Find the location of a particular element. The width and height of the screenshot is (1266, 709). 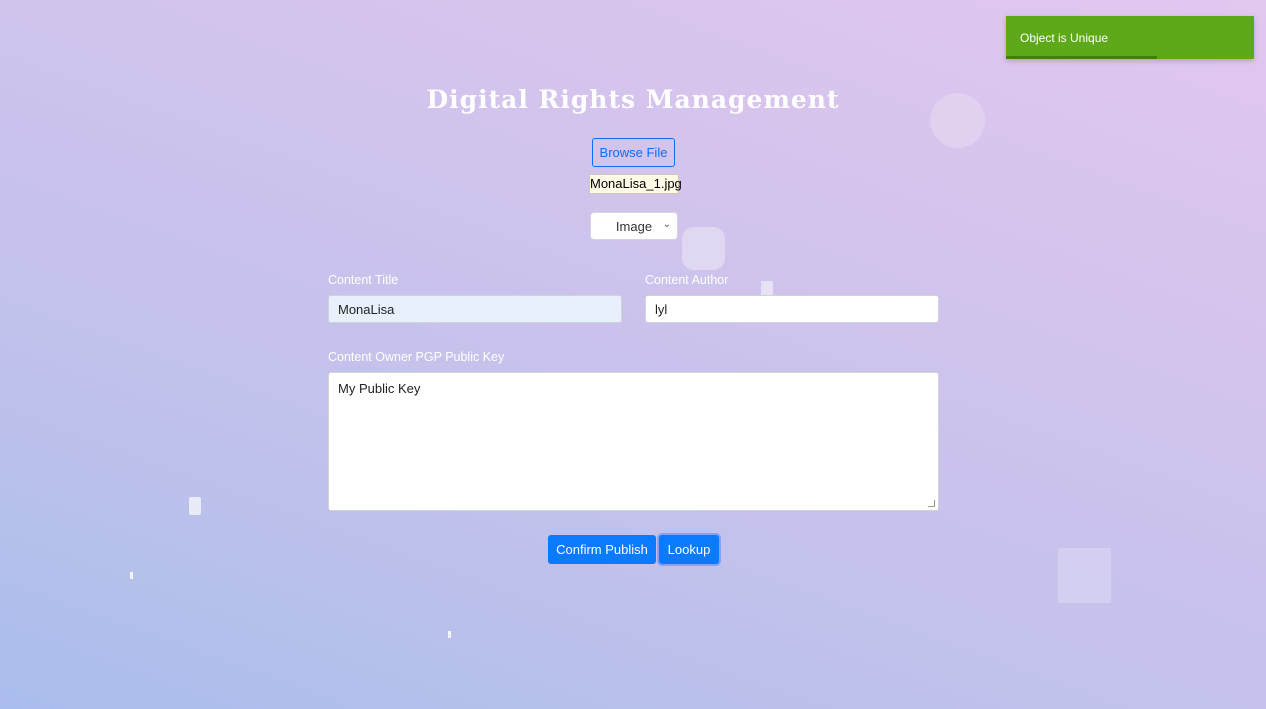

selected-filename: MonaLisa_1.jpg is located at coordinates (635, 184).